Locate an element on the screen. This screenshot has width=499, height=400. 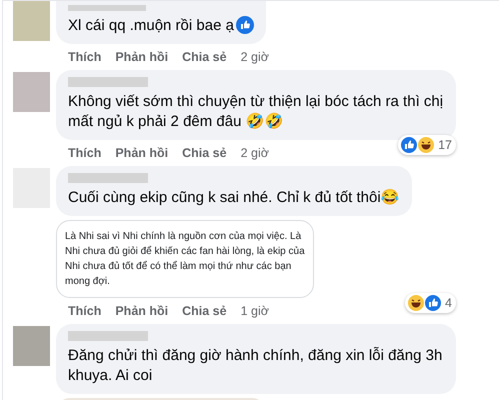
comment-text: Xl cái qq .muộn rồi bae ạ is located at coordinates (161, 26).